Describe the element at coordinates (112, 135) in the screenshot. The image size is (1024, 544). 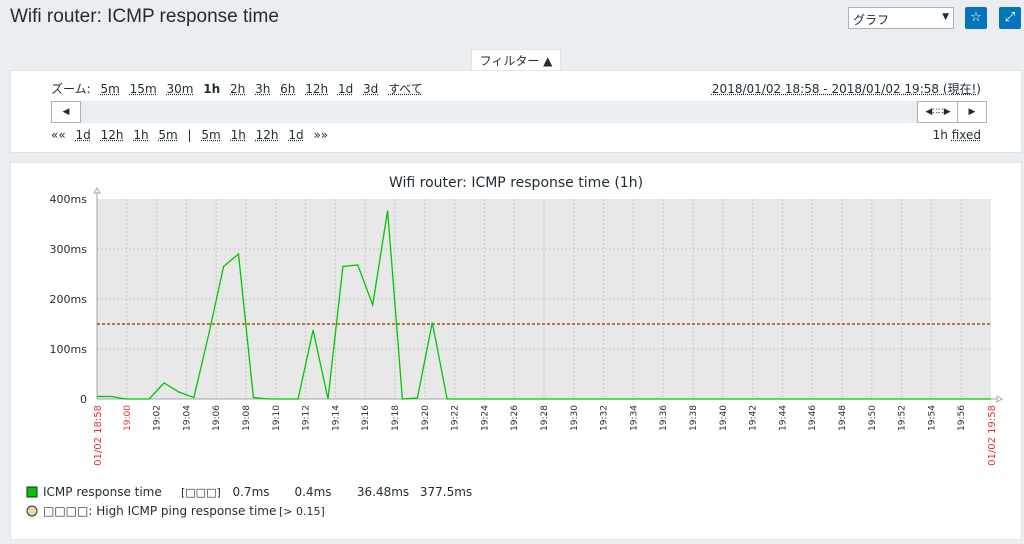
I see `nav-back: 12h` at that location.